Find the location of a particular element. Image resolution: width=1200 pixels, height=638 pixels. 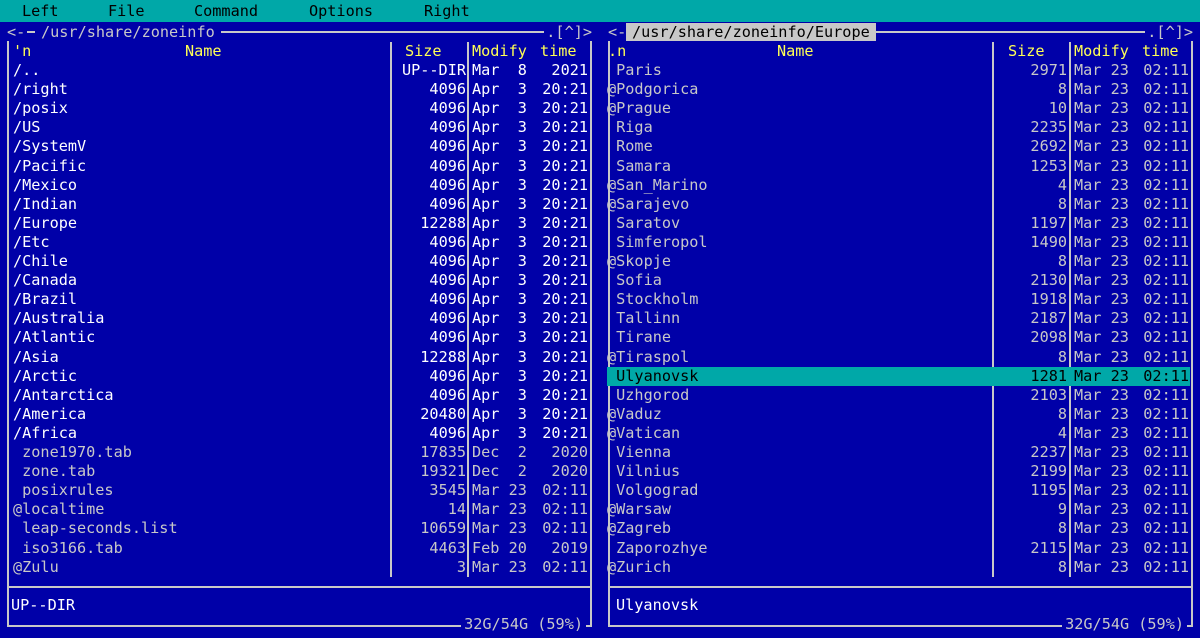

menu-command: Command is located at coordinates (226, 11).